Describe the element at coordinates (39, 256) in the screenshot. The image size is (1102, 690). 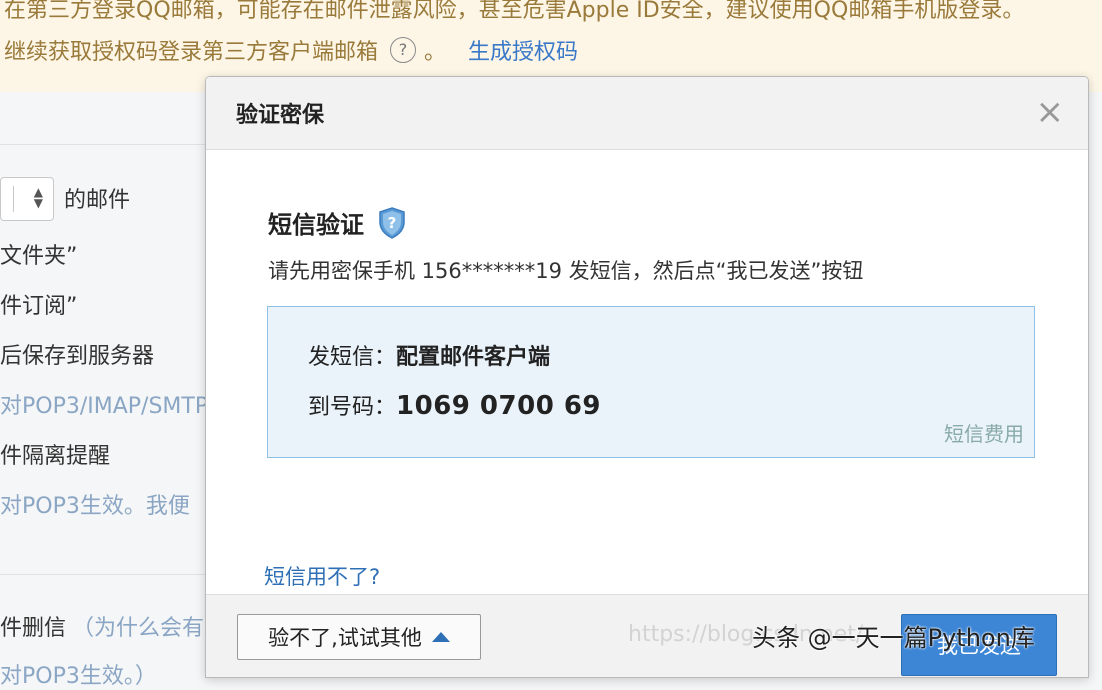
I see `setting-item-folder: 文件夹”` at that location.